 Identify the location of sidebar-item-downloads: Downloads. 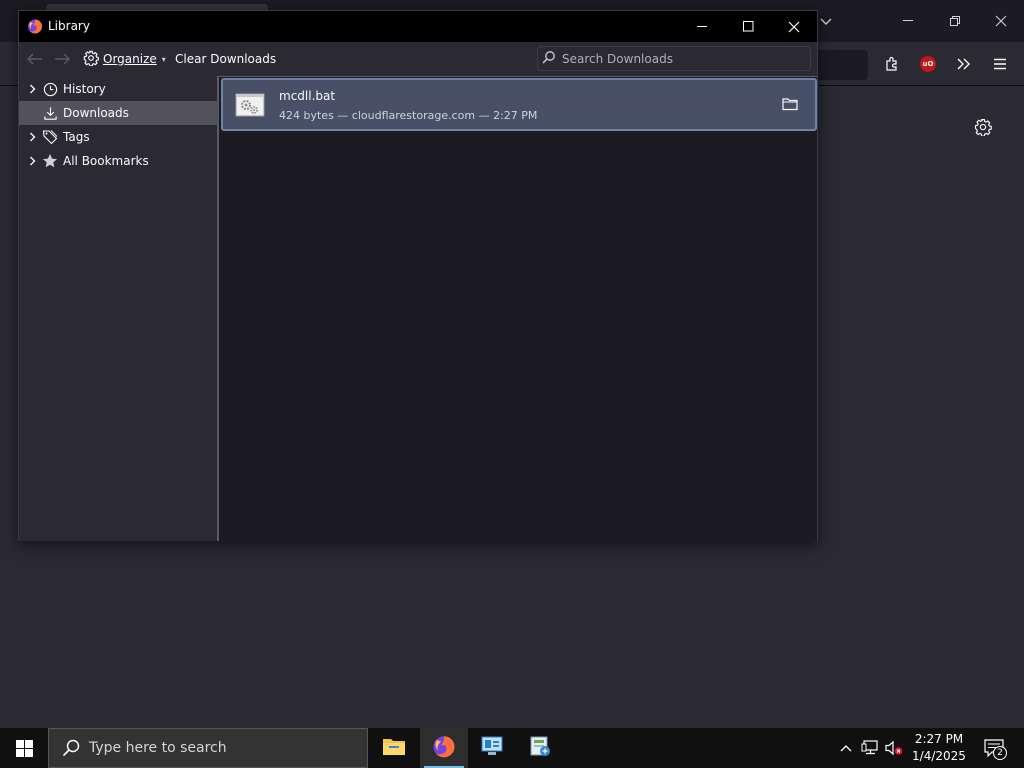
(118, 113).